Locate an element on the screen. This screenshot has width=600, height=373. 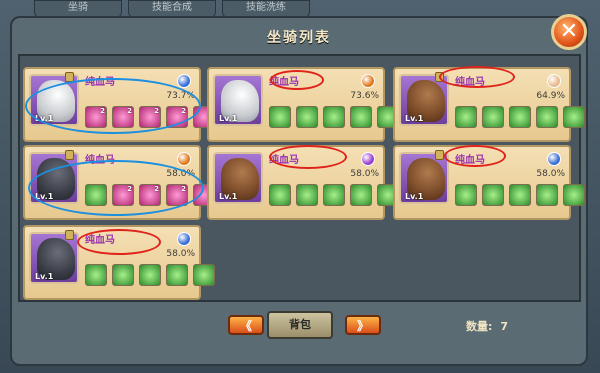
mount-percent: 73.6% is located at coordinates (364, 96).